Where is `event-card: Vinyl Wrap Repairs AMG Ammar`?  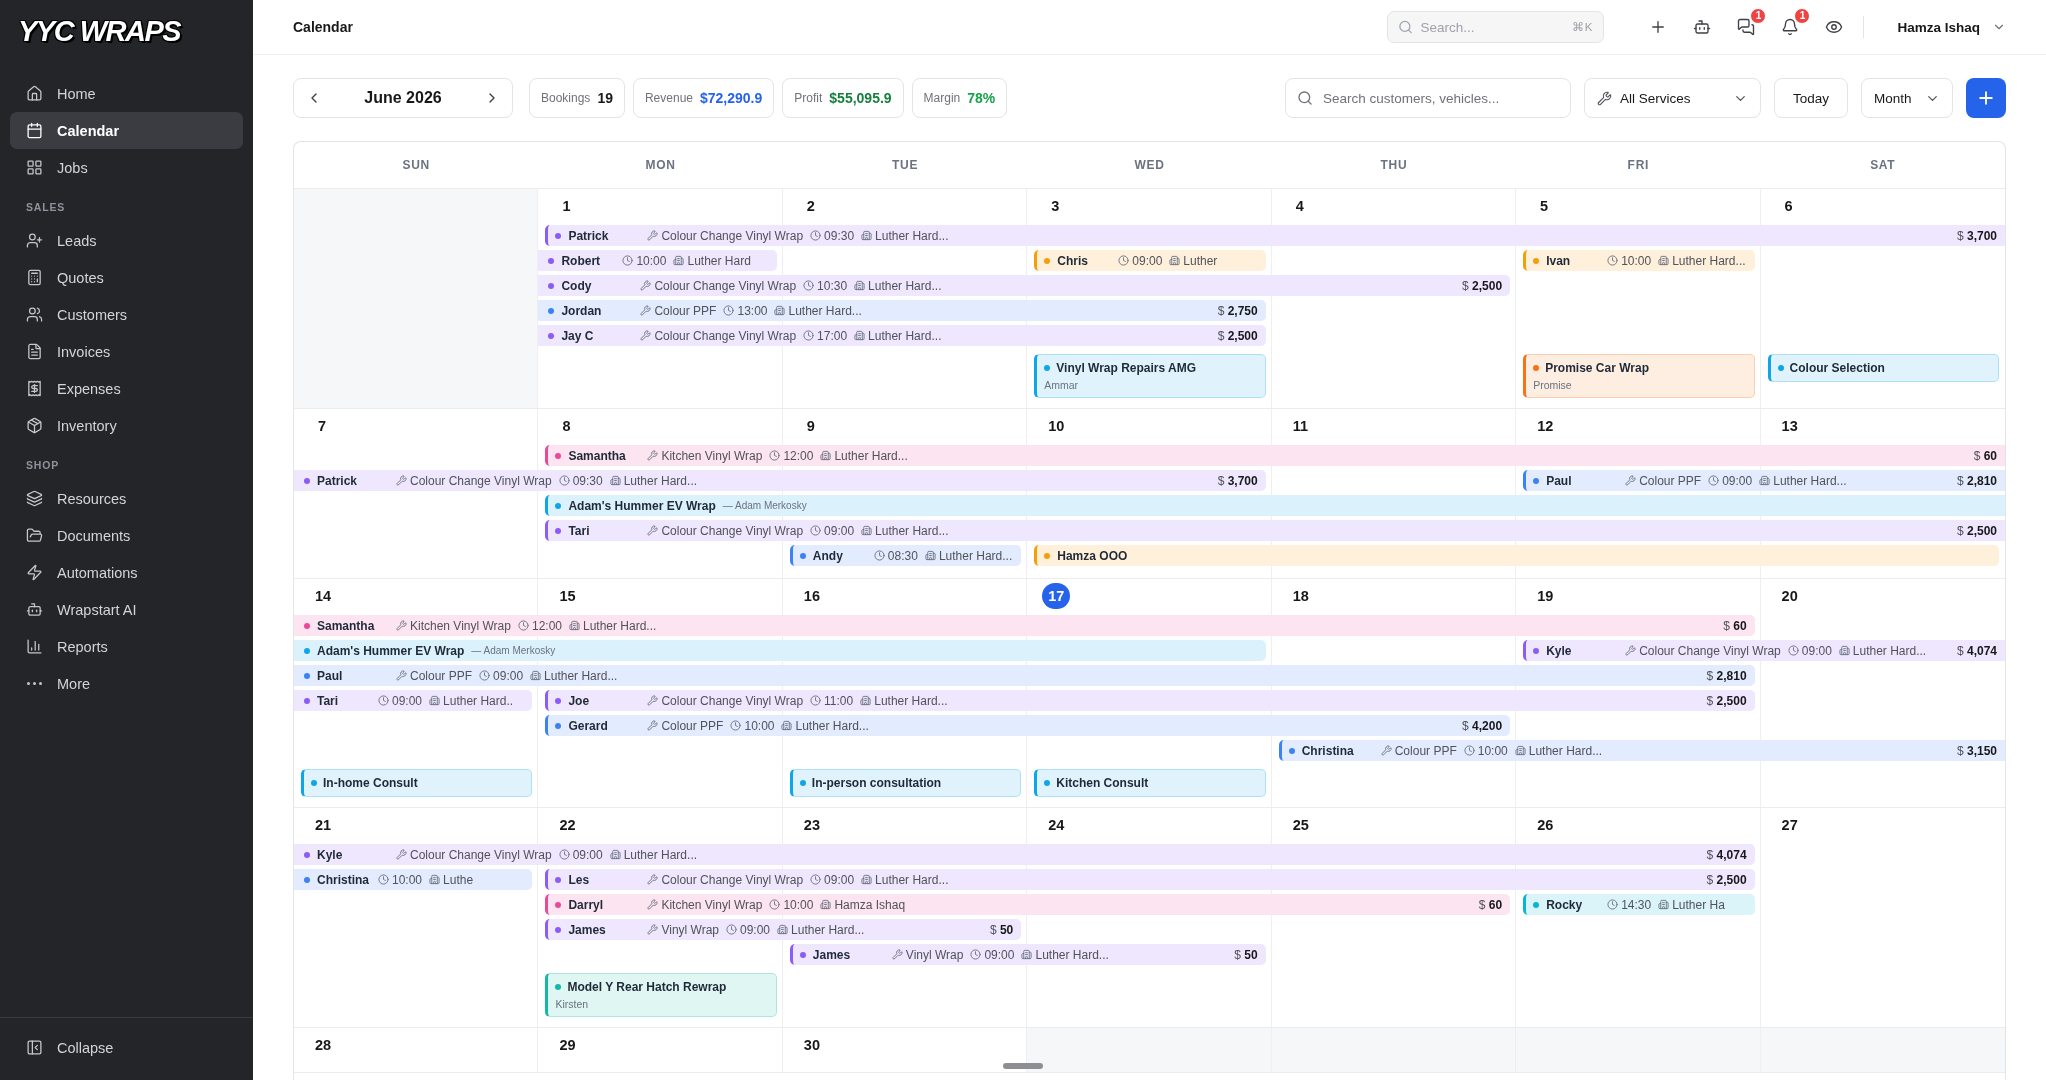
event-card: Vinyl Wrap Repairs AMG Ammar is located at coordinates (1150, 376).